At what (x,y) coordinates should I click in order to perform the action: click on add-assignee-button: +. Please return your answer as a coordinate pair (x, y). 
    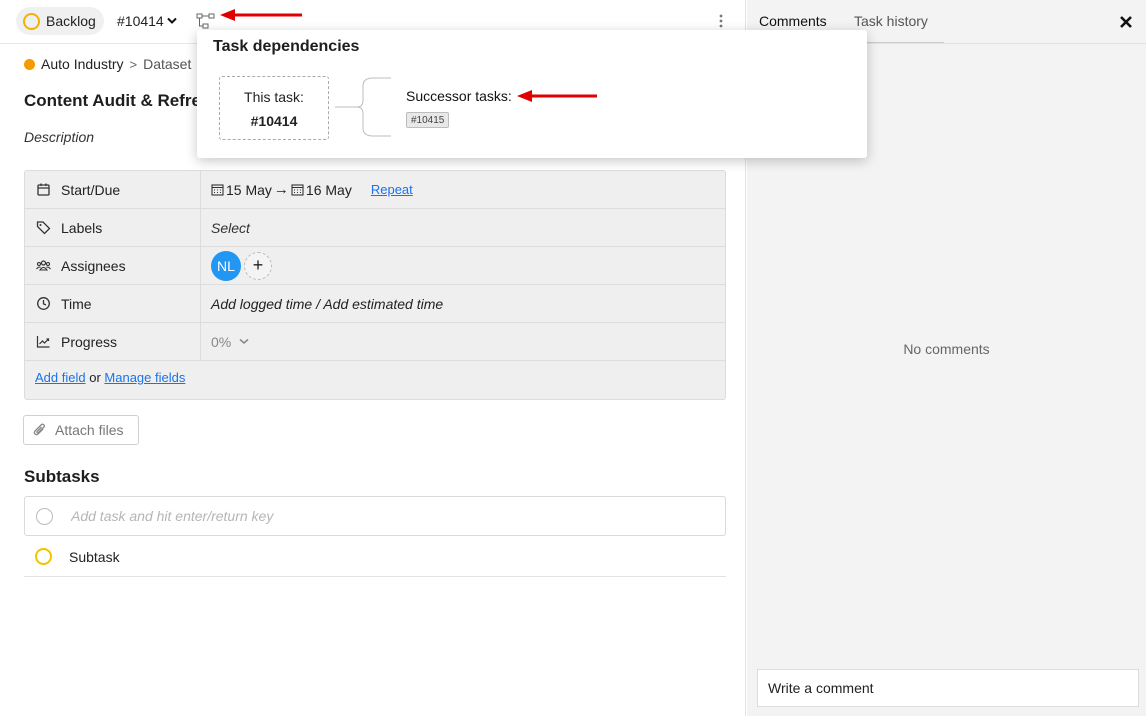
    Looking at the image, I should click on (258, 265).